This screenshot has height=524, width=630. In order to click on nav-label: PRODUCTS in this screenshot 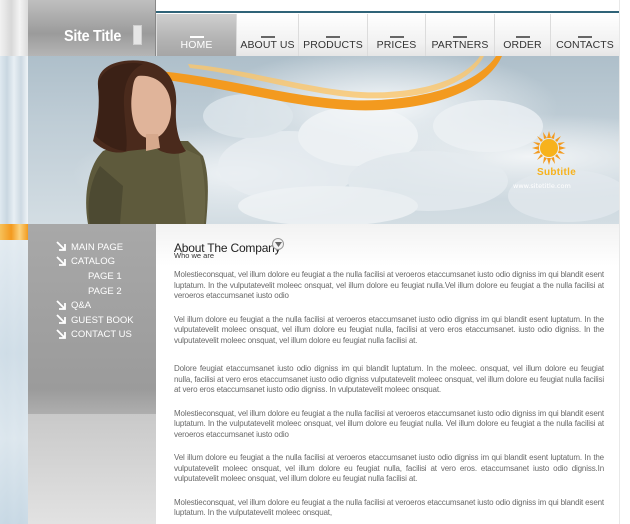, I will do `click(333, 45)`.